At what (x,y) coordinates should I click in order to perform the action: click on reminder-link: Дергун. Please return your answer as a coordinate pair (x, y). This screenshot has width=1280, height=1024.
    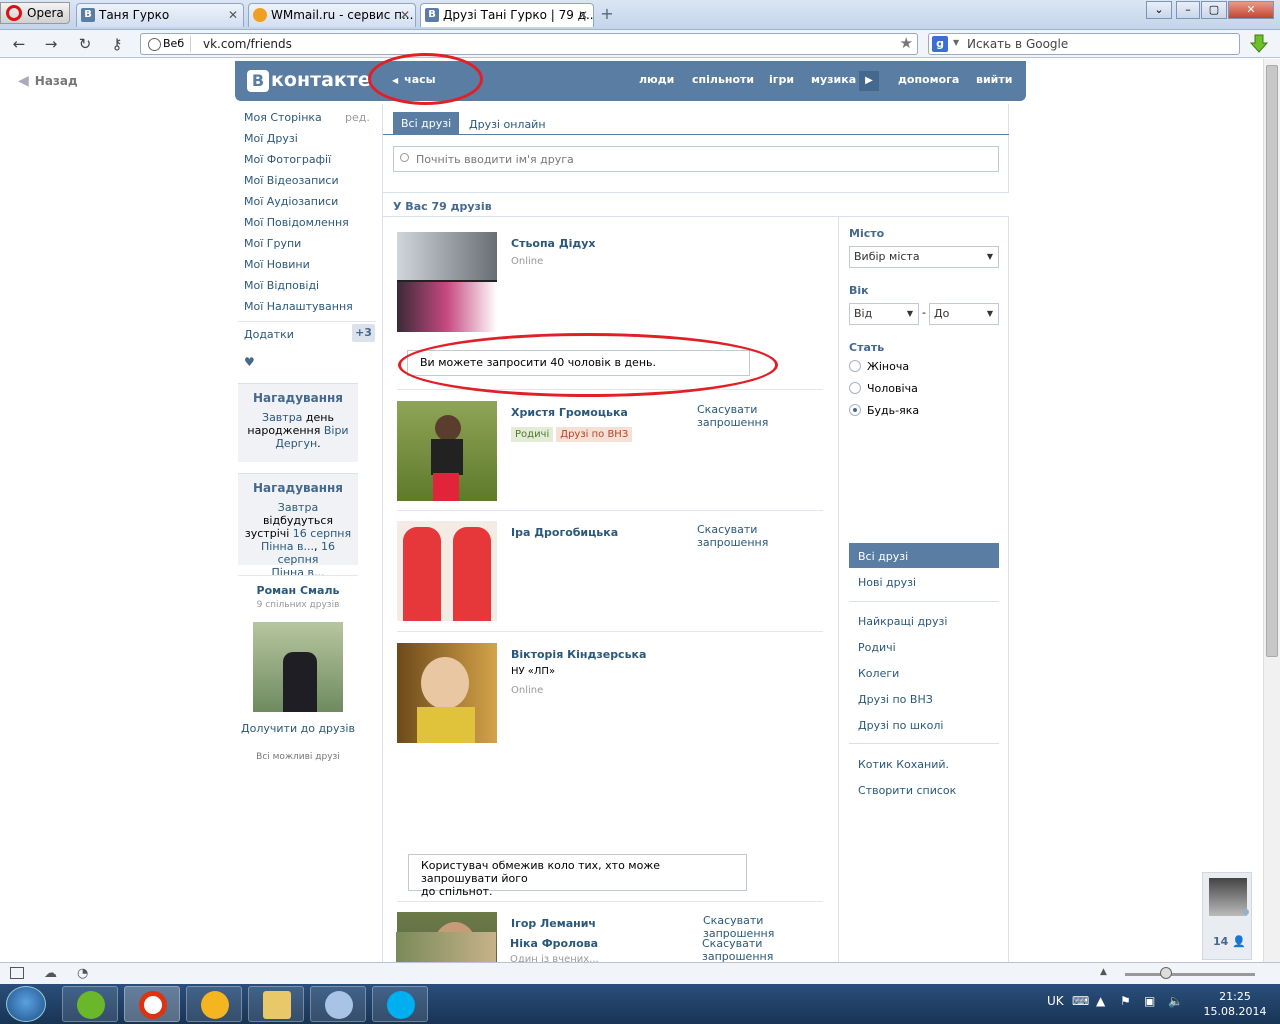
    Looking at the image, I should click on (296, 443).